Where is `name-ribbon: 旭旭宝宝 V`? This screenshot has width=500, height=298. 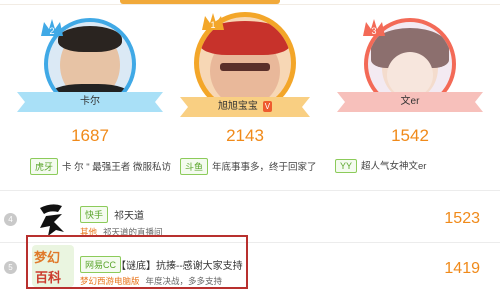
name-ribbon: 旭旭宝宝 V is located at coordinates (245, 107).